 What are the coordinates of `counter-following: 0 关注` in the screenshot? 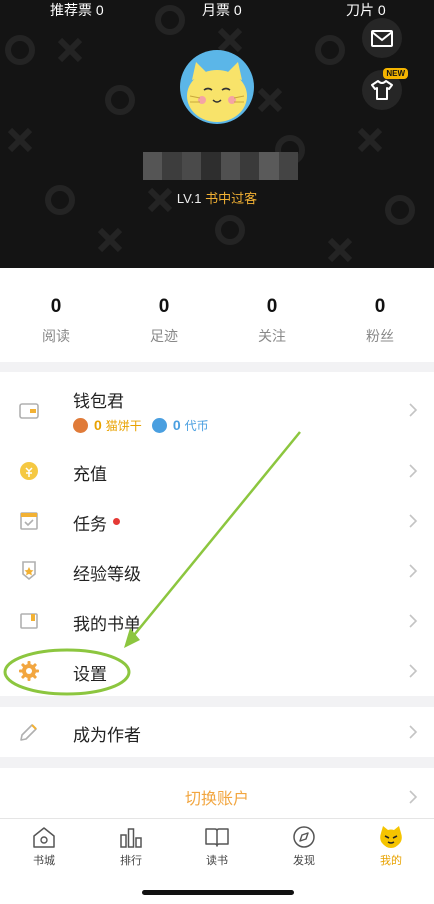 It's located at (272, 321).